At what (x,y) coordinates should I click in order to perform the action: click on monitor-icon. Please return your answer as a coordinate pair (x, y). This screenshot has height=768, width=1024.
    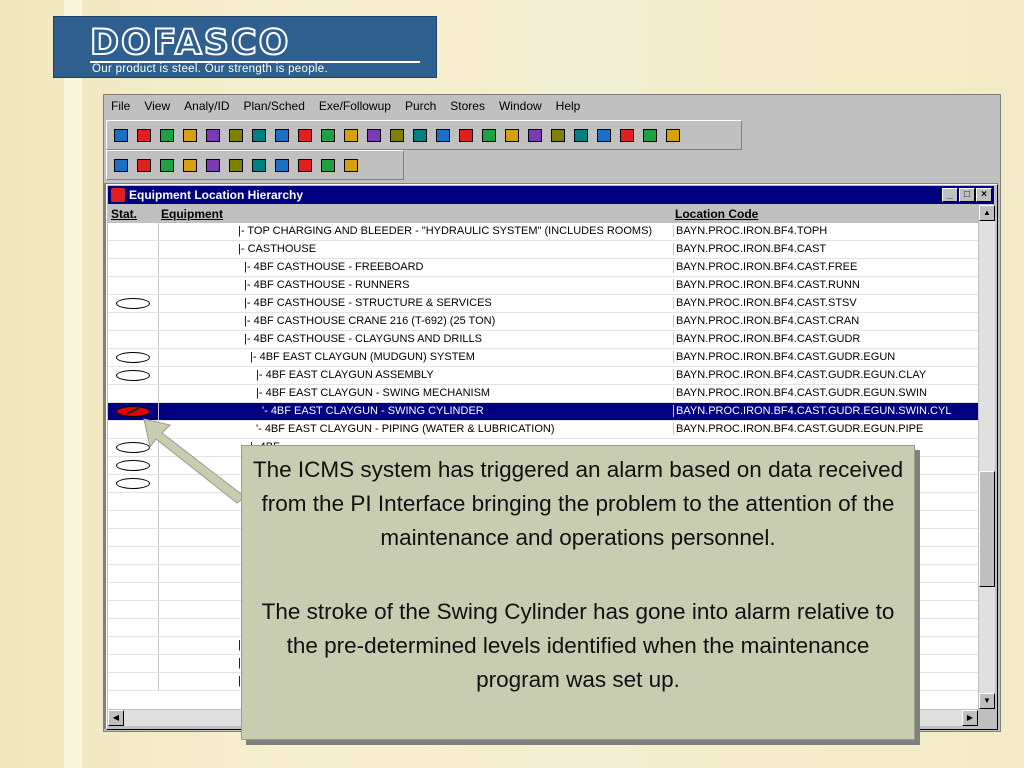
    Looking at the image, I should click on (397, 135).